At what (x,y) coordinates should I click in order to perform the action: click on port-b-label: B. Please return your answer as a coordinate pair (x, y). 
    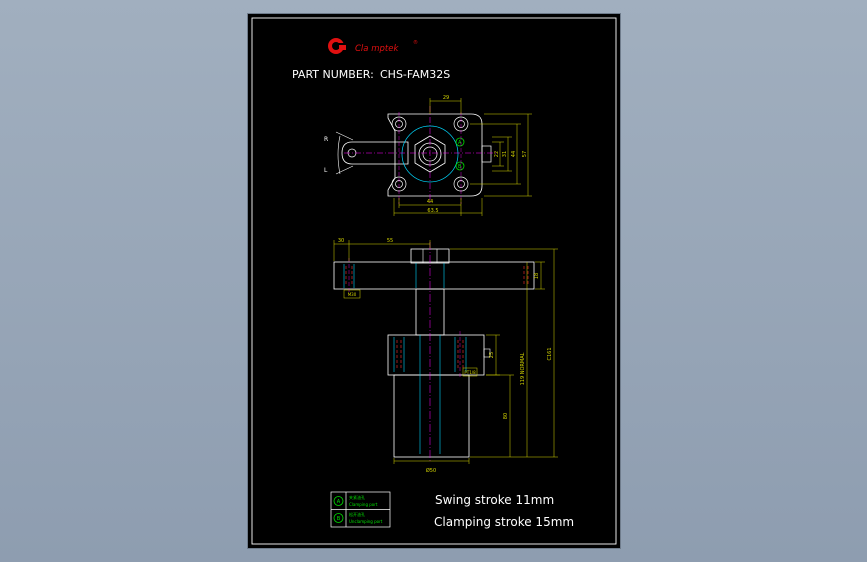
    Looking at the image, I should click on (460, 167).